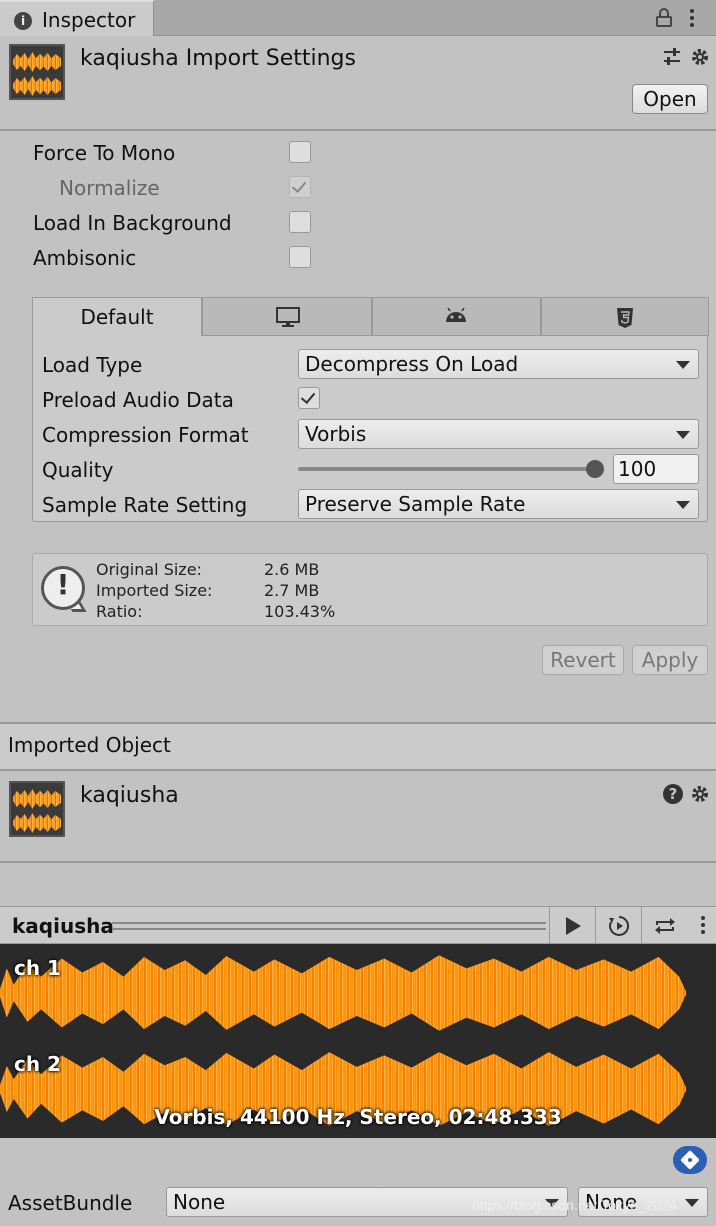 The height and width of the screenshot is (1226, 716). I want to click on audio-preview-toolbar: kaqiusha, so click(358, 925).